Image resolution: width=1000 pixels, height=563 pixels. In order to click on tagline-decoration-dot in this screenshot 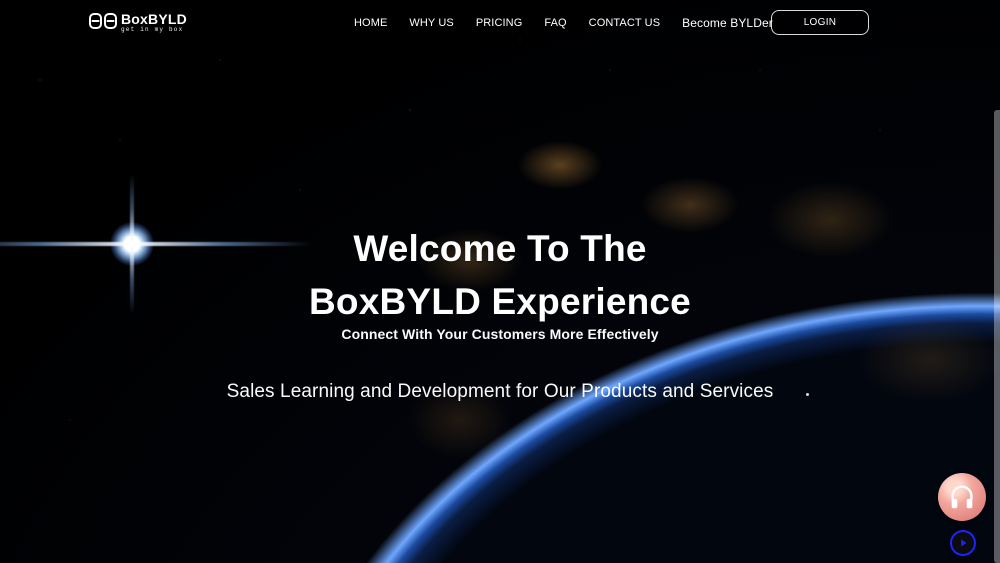, I will do `click(807, 394)`.